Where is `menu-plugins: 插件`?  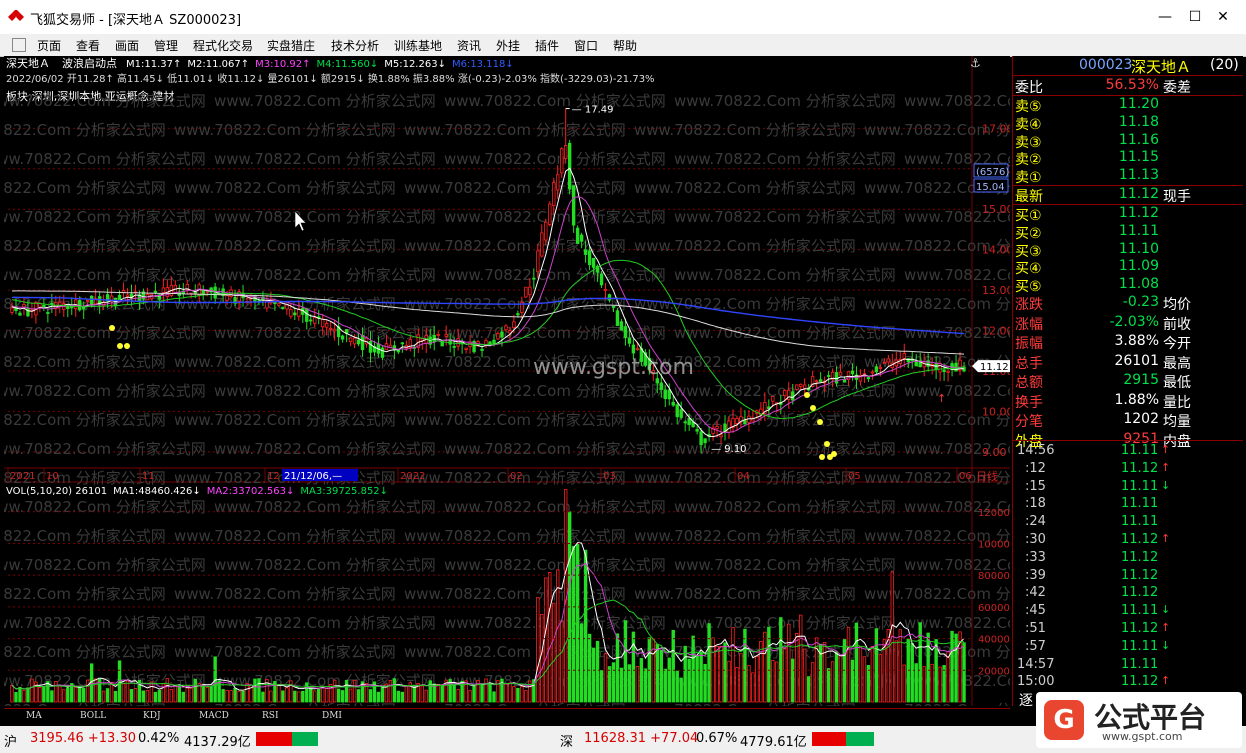
menu-plugins: 插件 is located at coordinates (547, 45).